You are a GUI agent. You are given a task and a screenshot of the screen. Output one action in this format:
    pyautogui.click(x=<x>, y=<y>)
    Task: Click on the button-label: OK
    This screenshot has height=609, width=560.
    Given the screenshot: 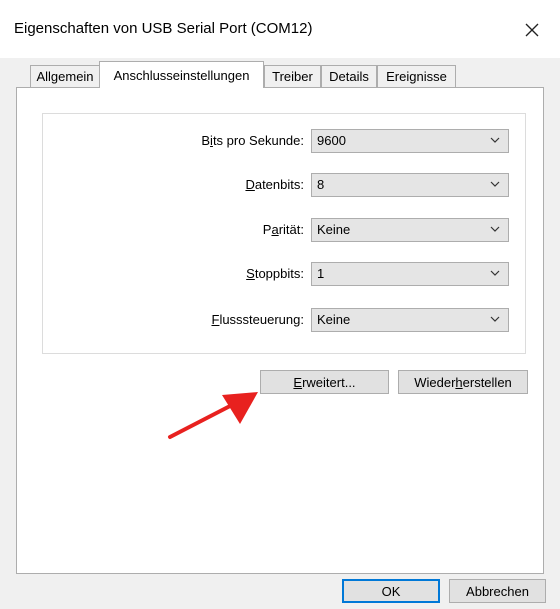 What is the action you would take?
    pyautogui.click(x=391, y=591)
    